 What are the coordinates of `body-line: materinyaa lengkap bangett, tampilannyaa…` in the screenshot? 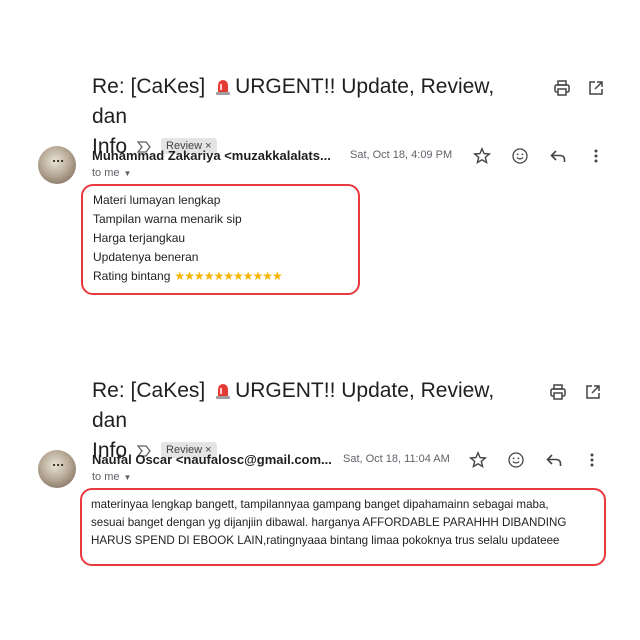 It's located at (320, 504).